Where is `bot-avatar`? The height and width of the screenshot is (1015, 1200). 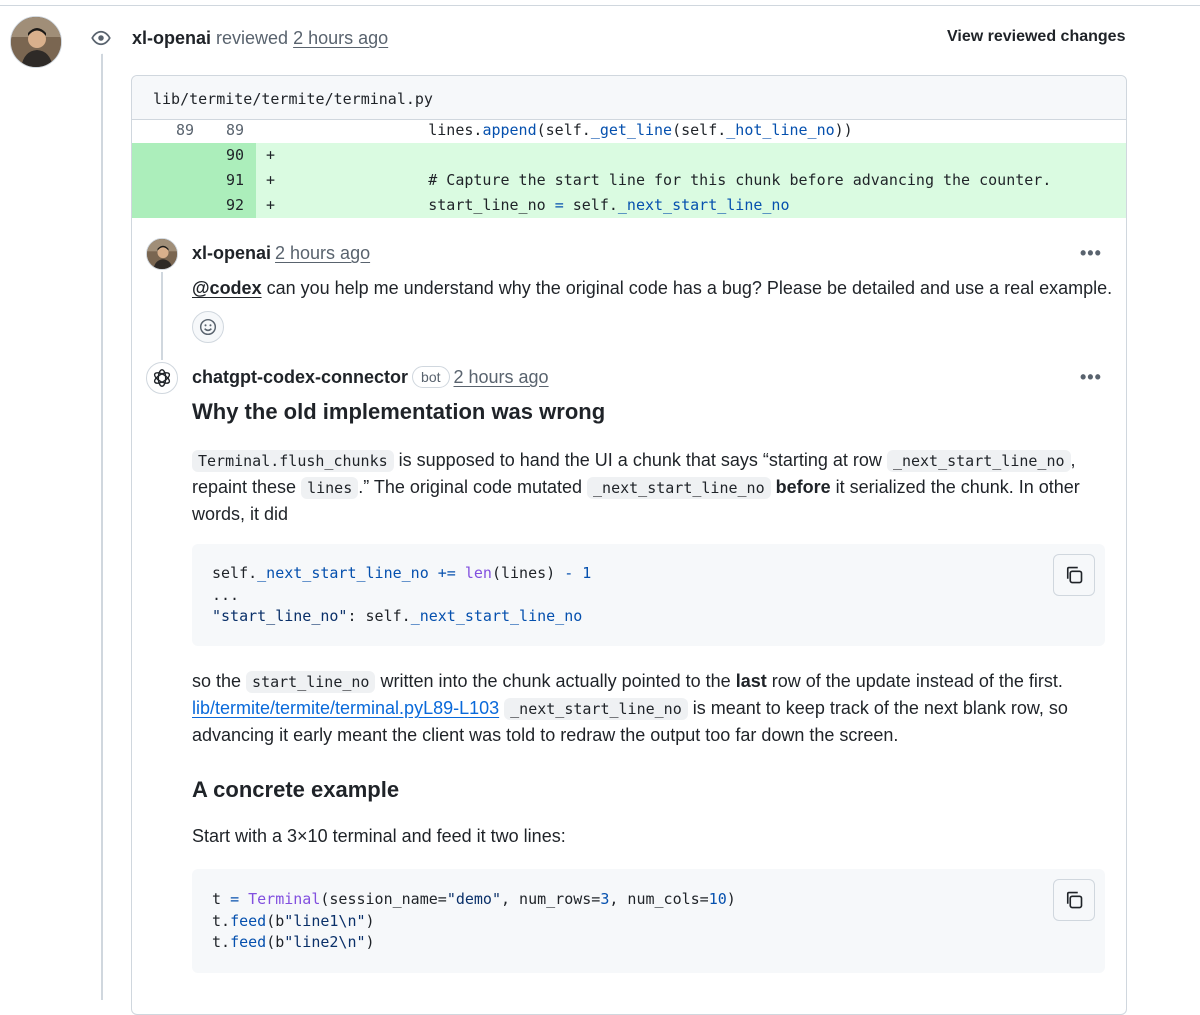 bot-avatar is located at coordinates (162, 378).